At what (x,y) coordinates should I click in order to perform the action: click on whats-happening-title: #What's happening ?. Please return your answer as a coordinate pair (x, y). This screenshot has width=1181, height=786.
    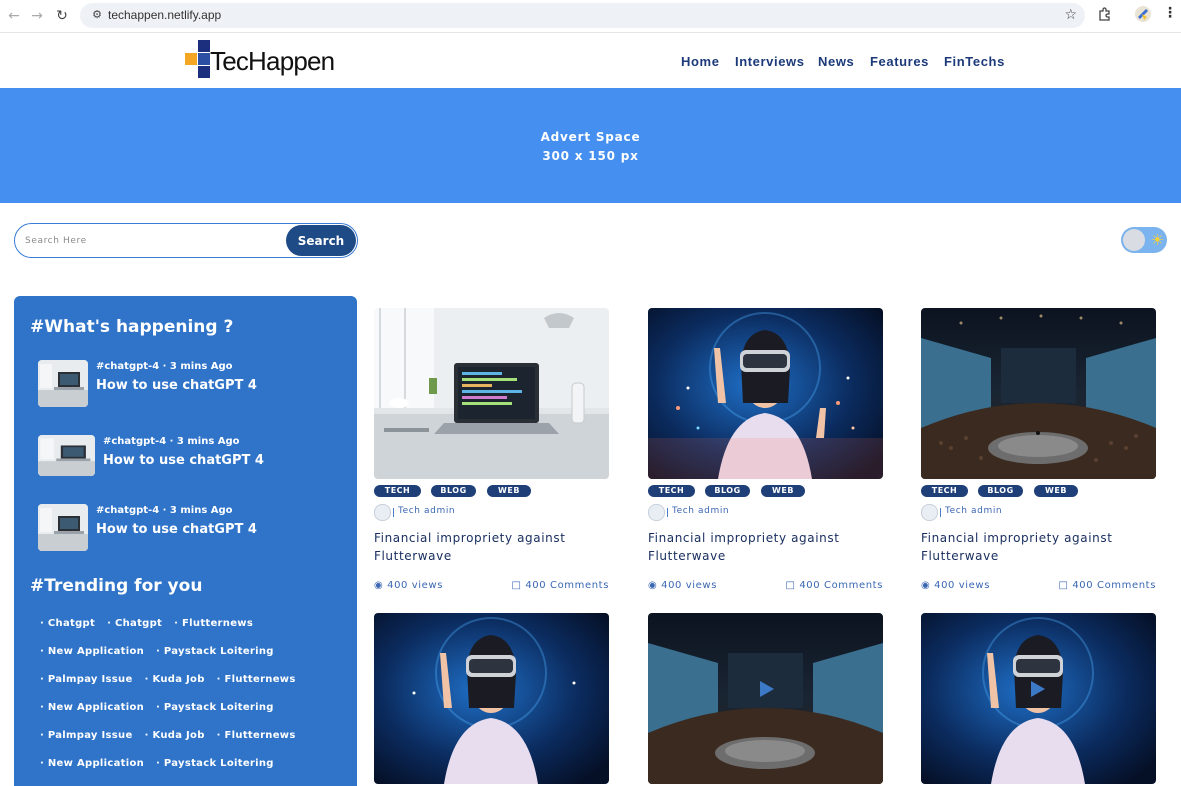
    Looking at the image, I should click on (132, 327).